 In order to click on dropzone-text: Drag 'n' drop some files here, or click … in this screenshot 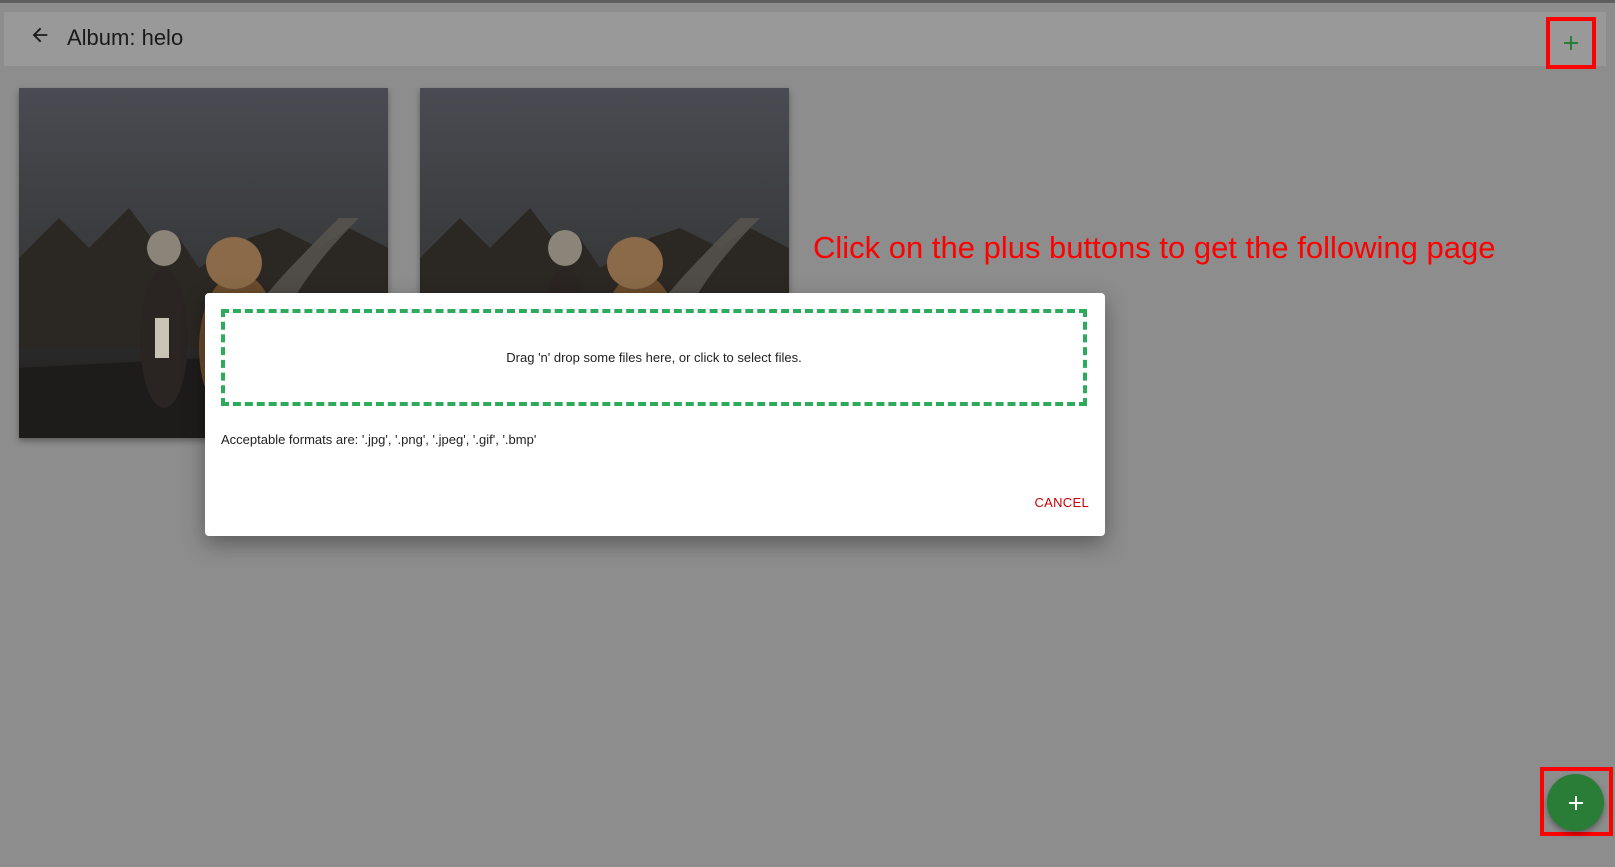, I will do `click(654, 357)`.